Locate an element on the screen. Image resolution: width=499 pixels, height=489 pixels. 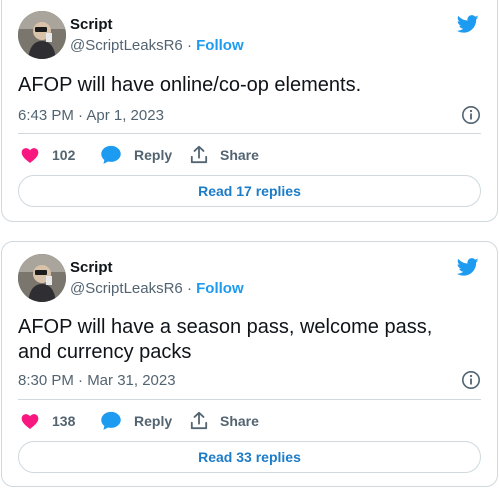
like-button: 138 is located at coordinates (47, 421).